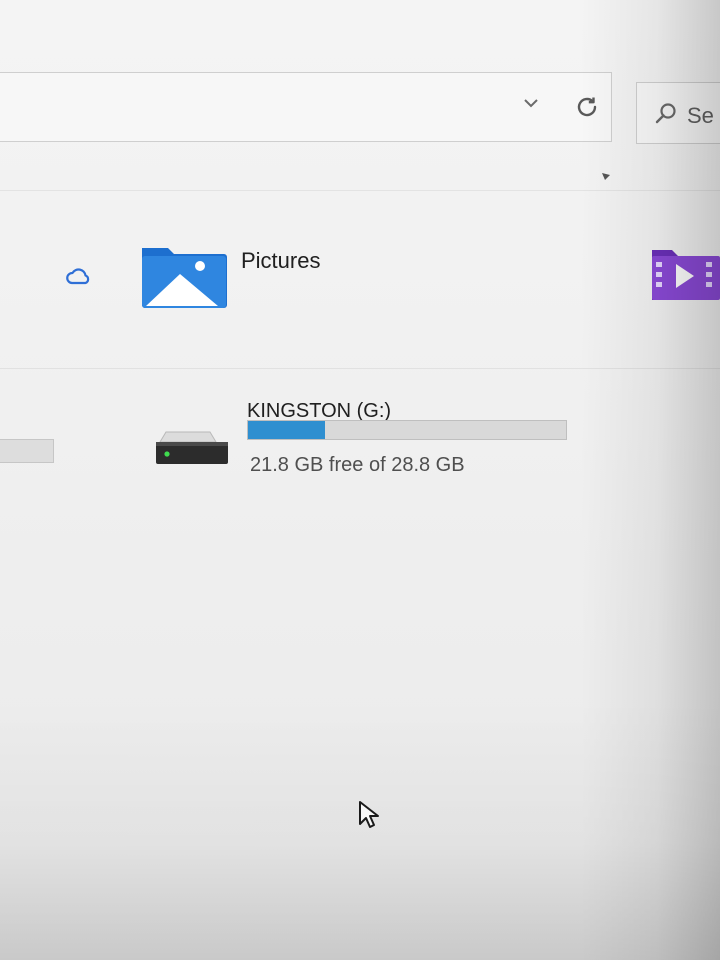 This screenshot has width=720, height=960. What do you see at coordinates (407, 430) in the screenshot?
I see `drive-capacity-bar` at bounding box center [407, 430].